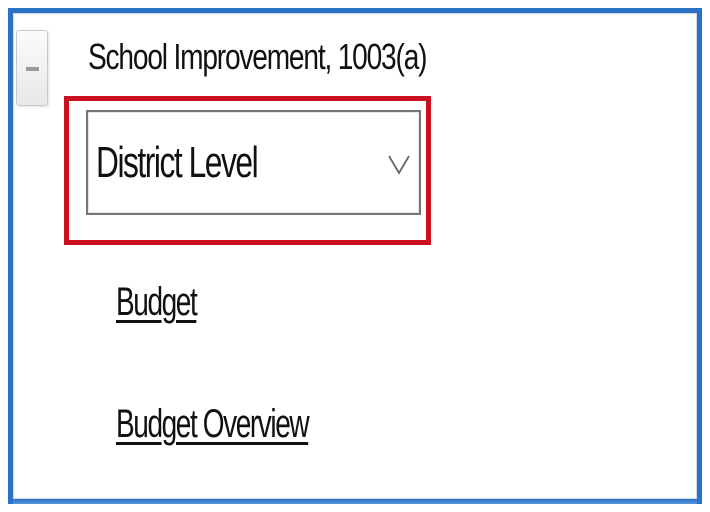 This screenshot has width=710, height=512. Describe the element at coordinates (355, 501) in the screenshot. I see `panel-bottom-edge` at that location.